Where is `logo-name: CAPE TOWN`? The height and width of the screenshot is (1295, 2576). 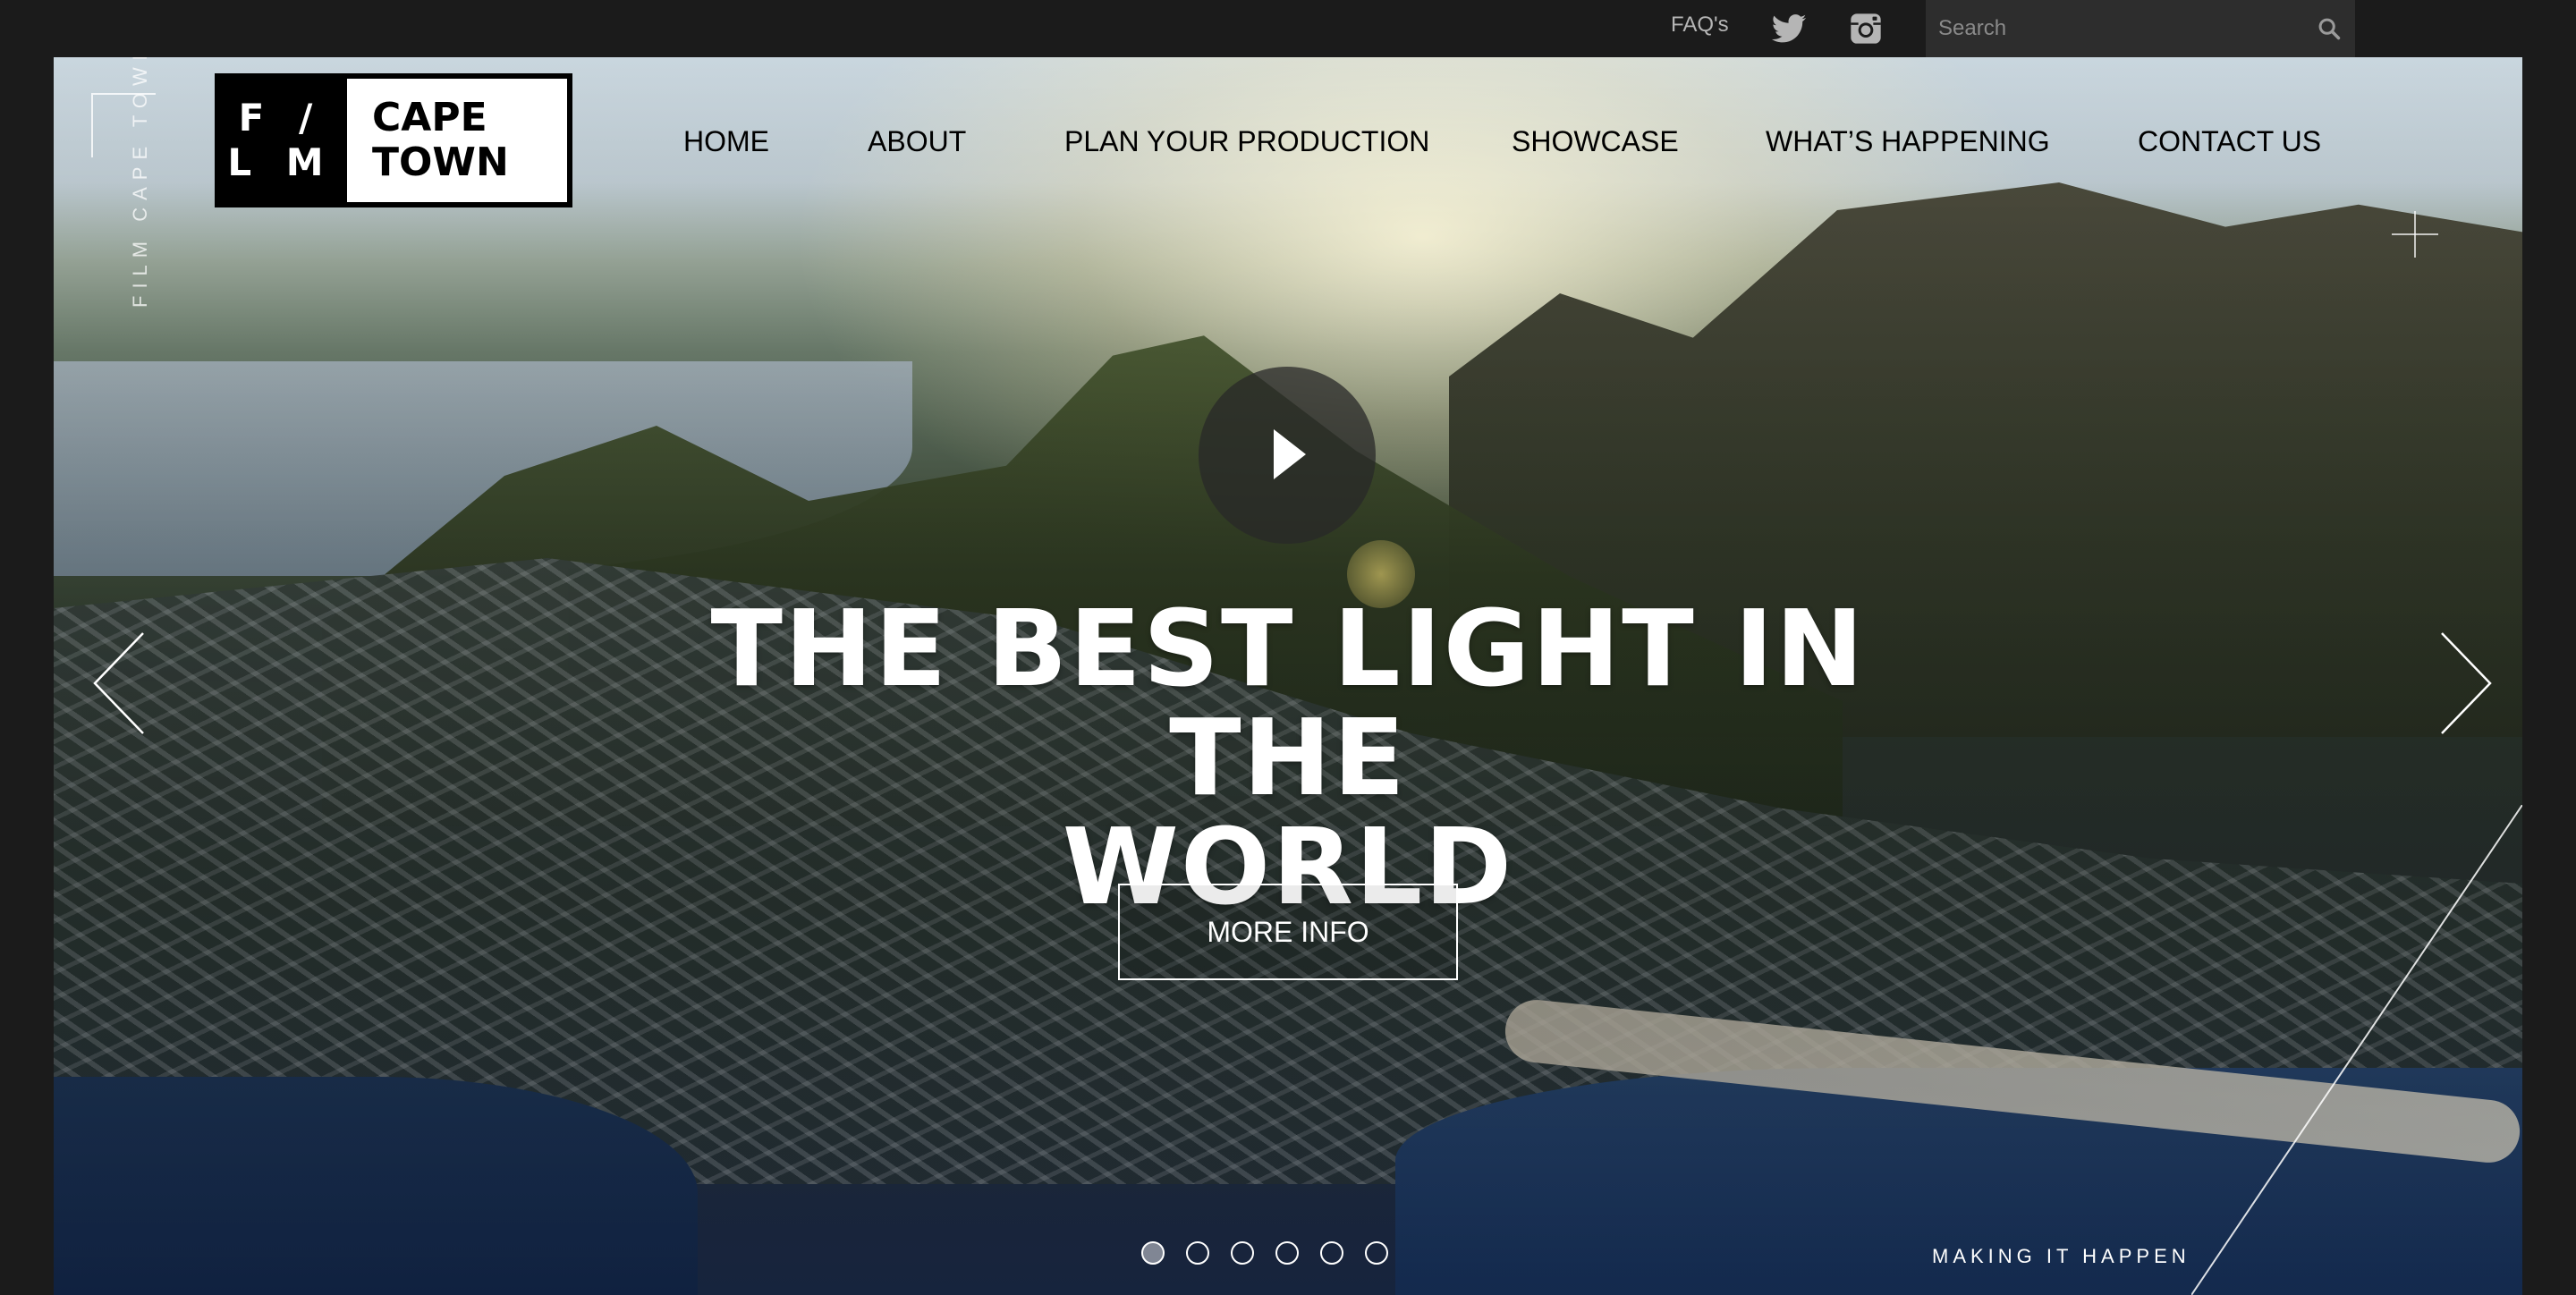
logo-name: CAPE TOWN is located at coordinates (457, 140).